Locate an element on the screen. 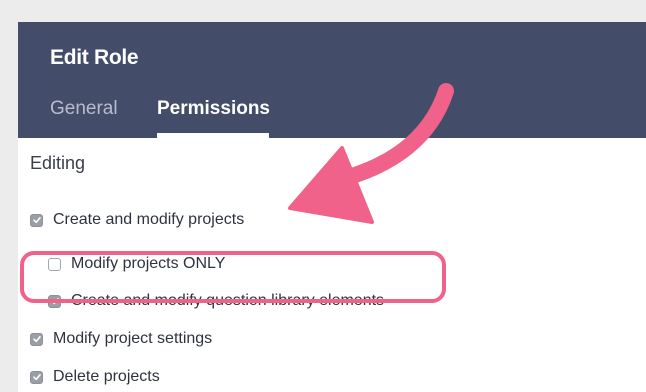 This screenshot has width=646, height=392. permission-create-modify-projects: Create and modify projects is located at coordinates (137, 220).